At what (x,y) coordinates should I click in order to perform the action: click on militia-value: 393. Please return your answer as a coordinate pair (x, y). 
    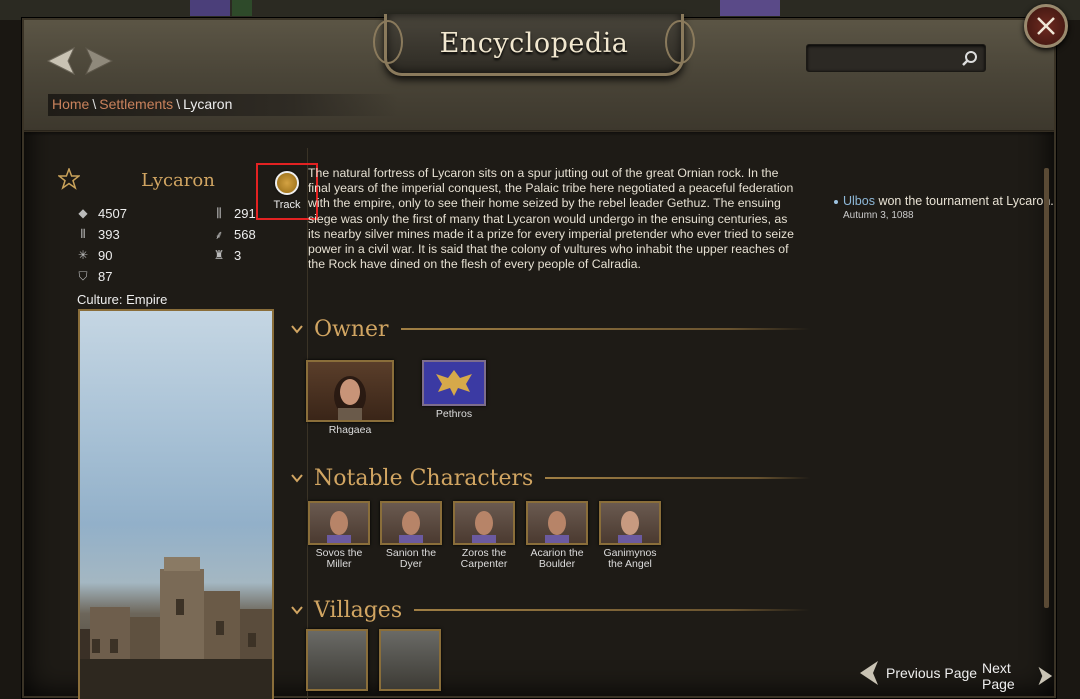
    Looking at the image, I should click on (109, 234).